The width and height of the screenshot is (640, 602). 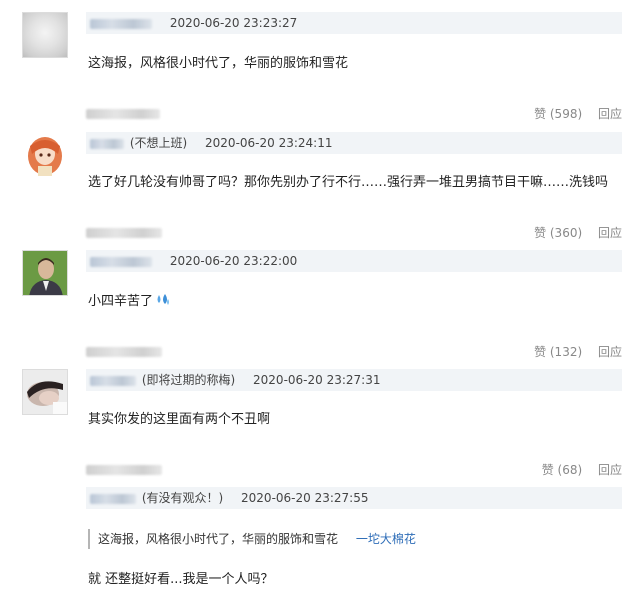 What do you see at coordinates (182, 498) in the screenshot?
I see `username-suffix: (有没有观众！)` at bounding box center [182, 498].